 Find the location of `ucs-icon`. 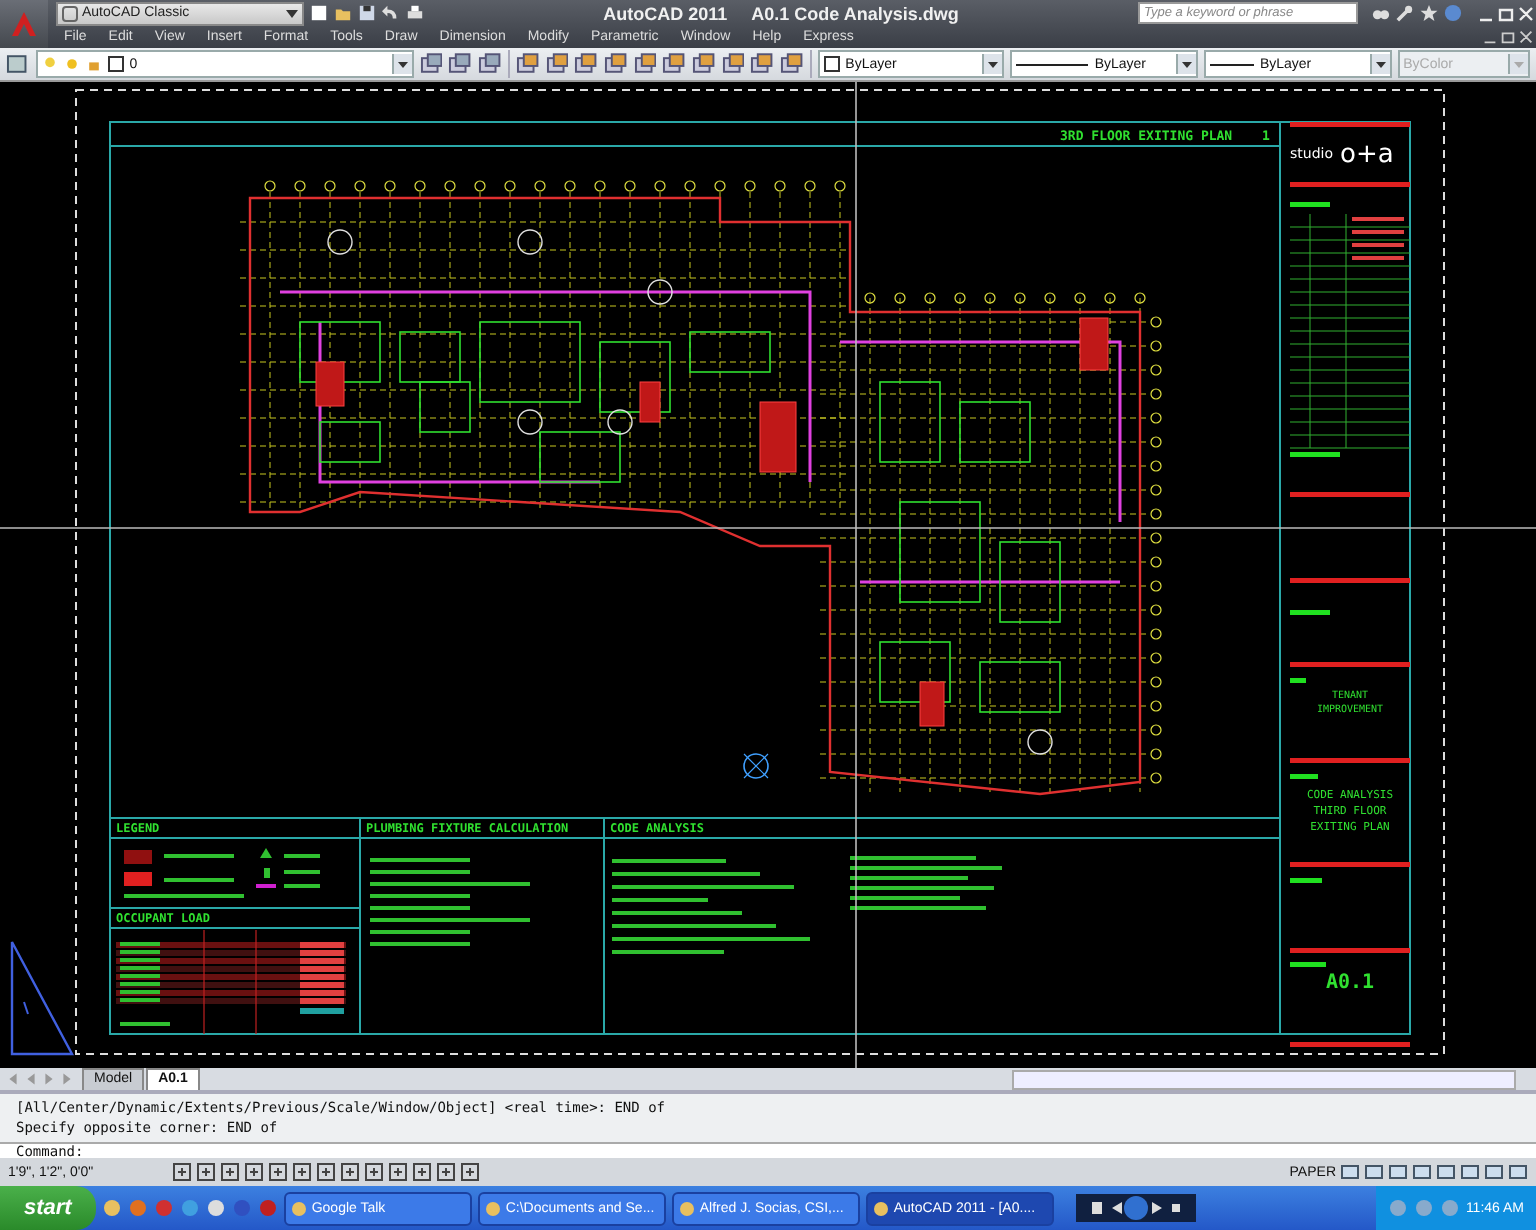

ucs-icon is located at coordinates (42, 998).